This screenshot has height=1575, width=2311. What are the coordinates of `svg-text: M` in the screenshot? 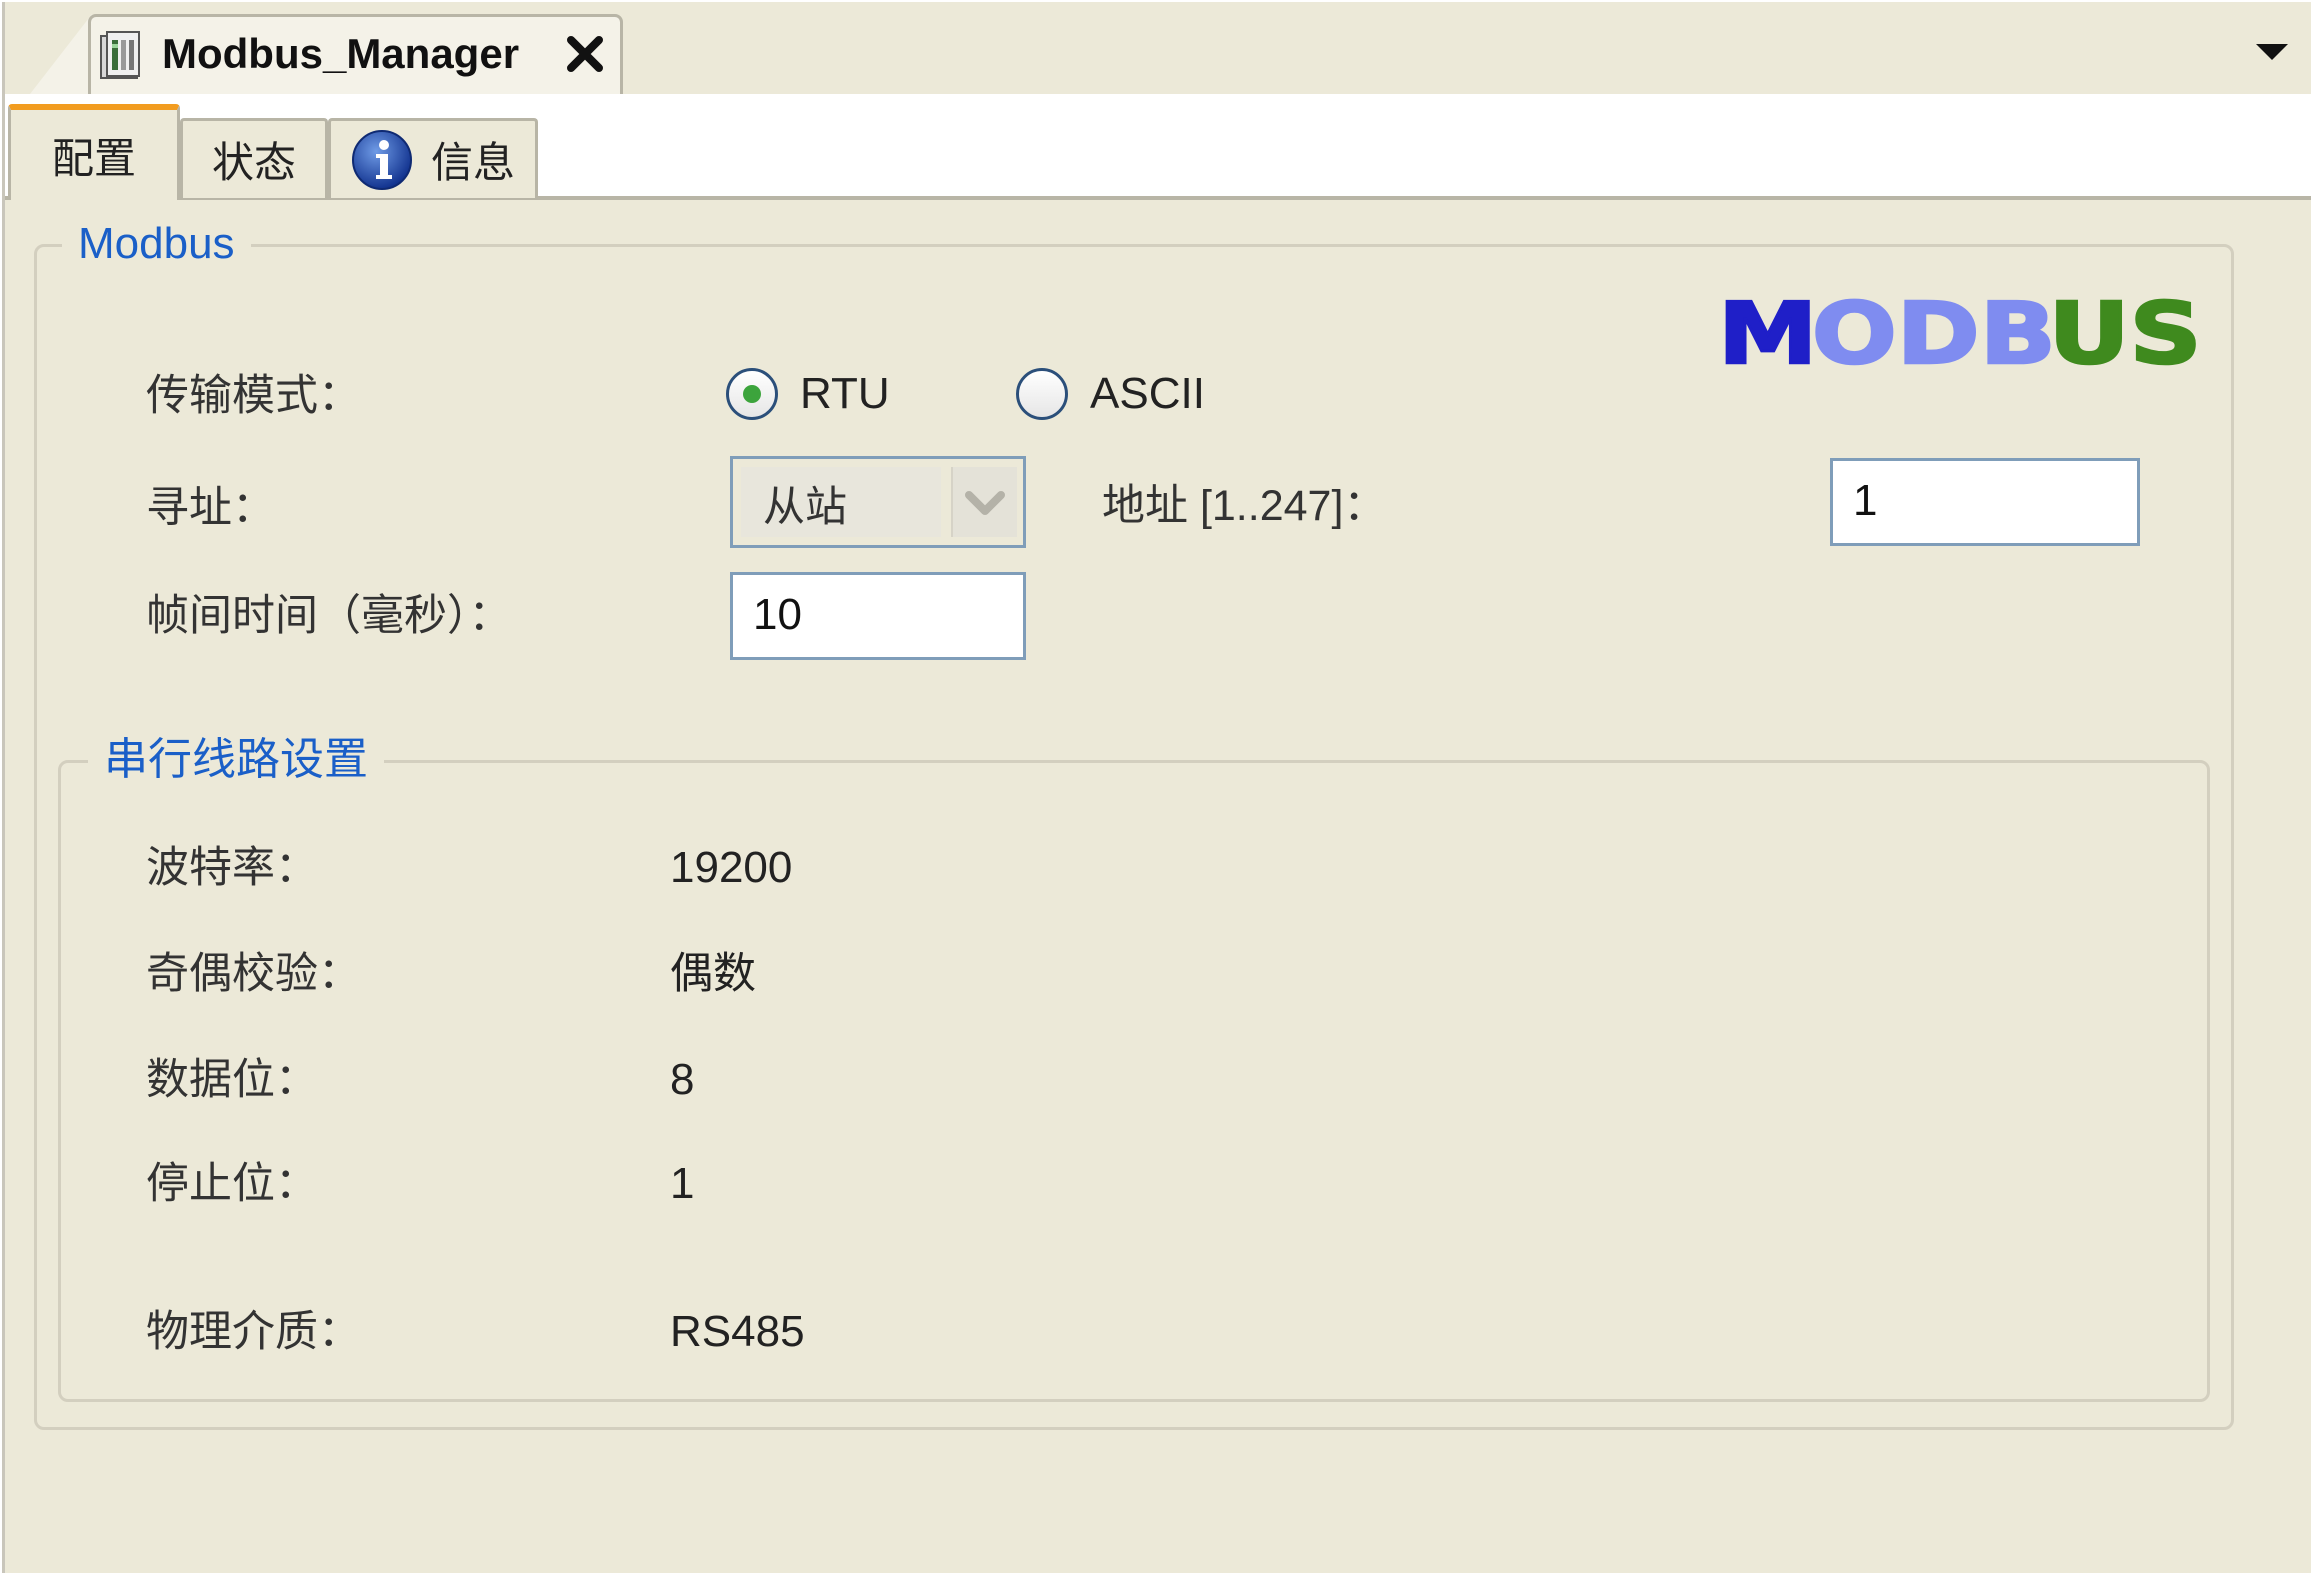 It's located at (1767, 337).